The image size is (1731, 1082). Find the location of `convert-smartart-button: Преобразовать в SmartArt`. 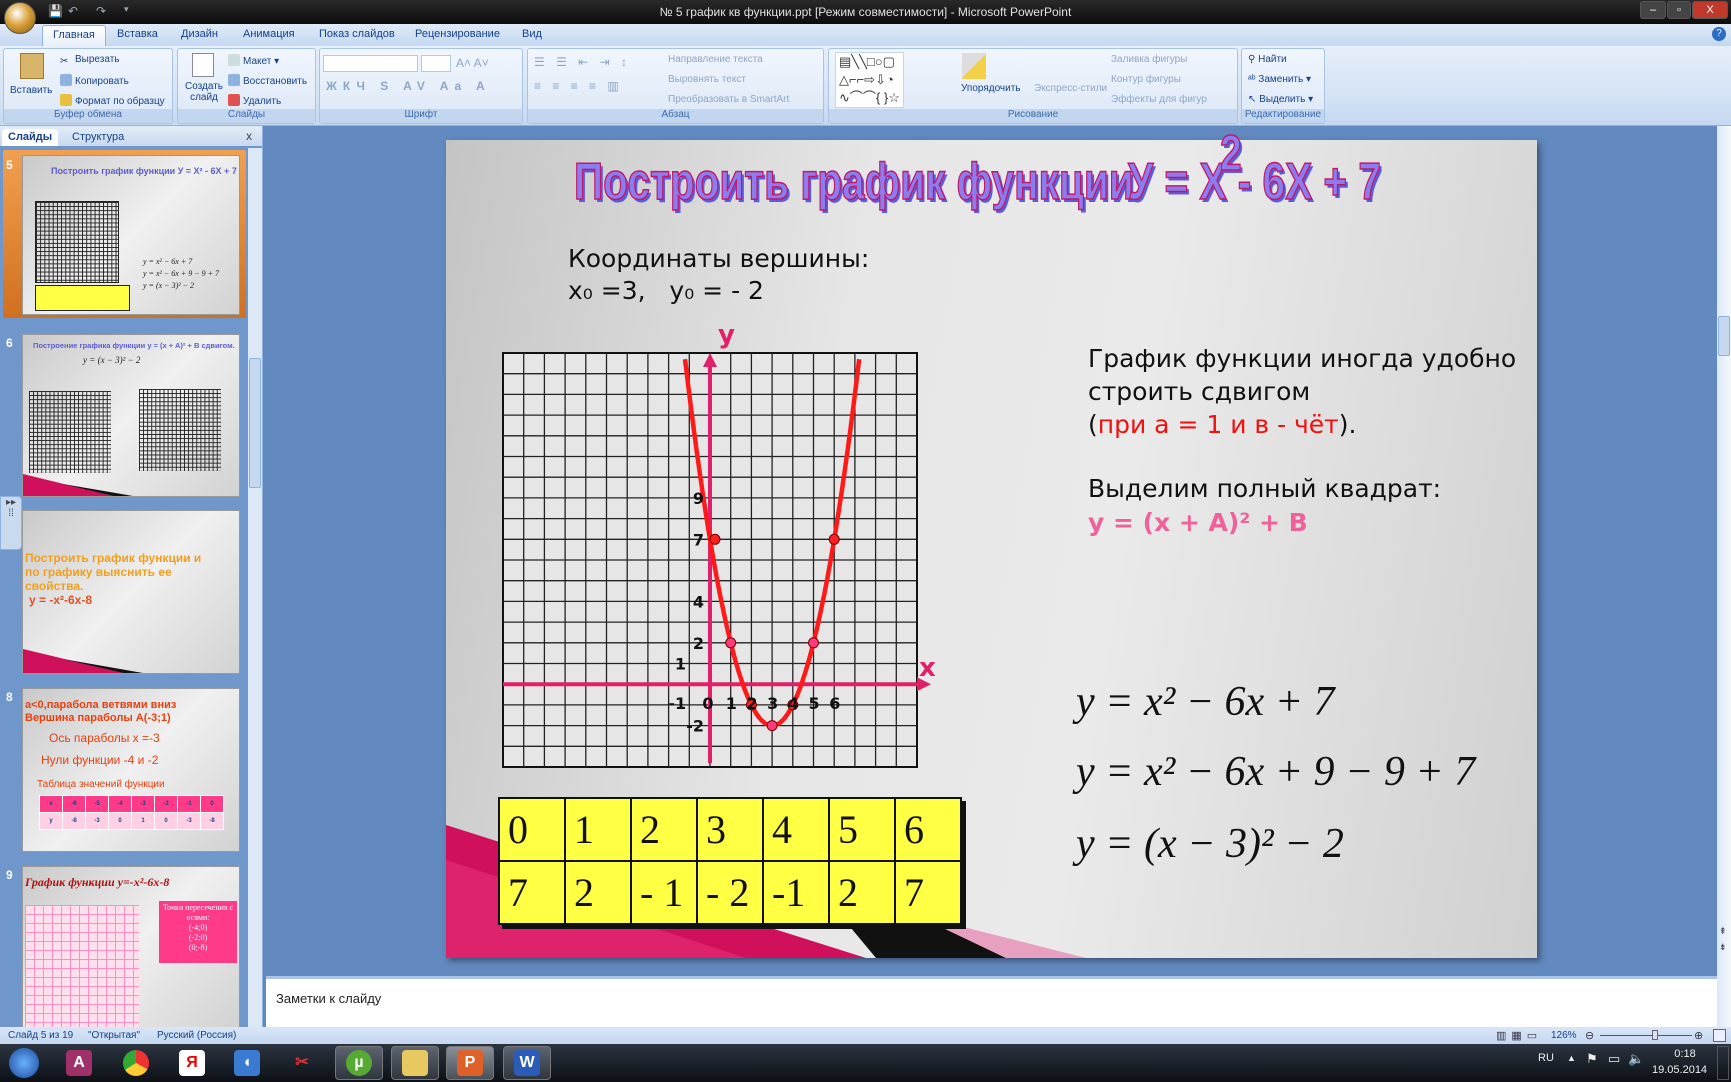

convert-smartart-button: Преобразовать в SmartArt is located at coordinates (728, 99).